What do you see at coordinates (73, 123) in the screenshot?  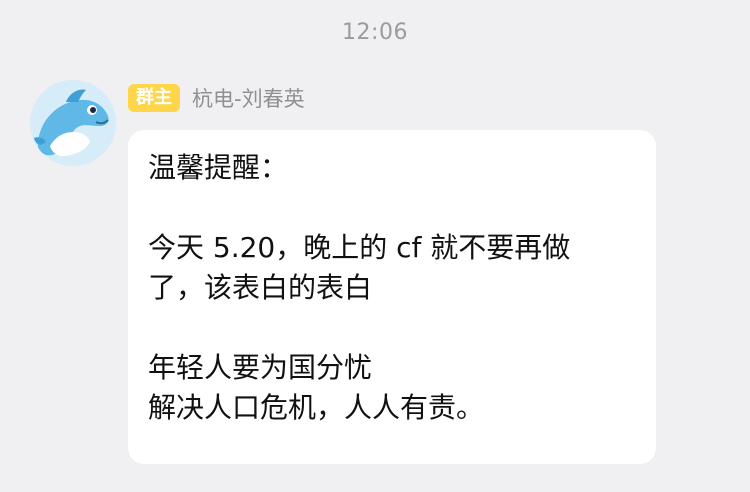 I see `dolphin-avatar-icon` at bounding box center [73, 123].